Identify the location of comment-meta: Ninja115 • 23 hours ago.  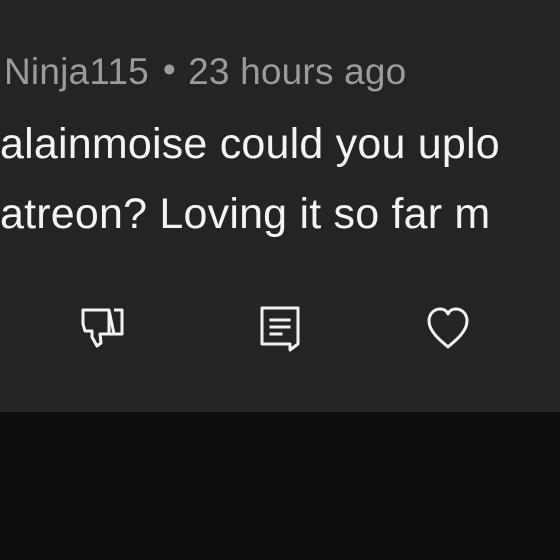
(205, 70).